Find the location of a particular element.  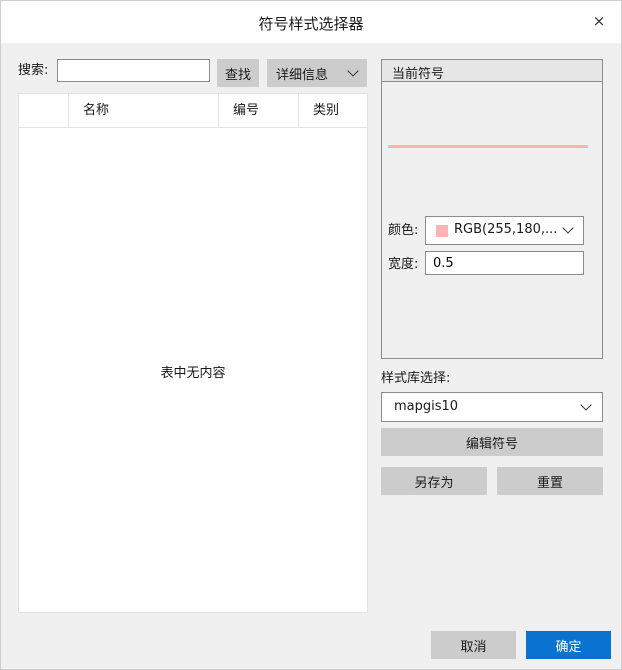

current-symbol-header: 当前符号 is located at coordinates (492, 71).